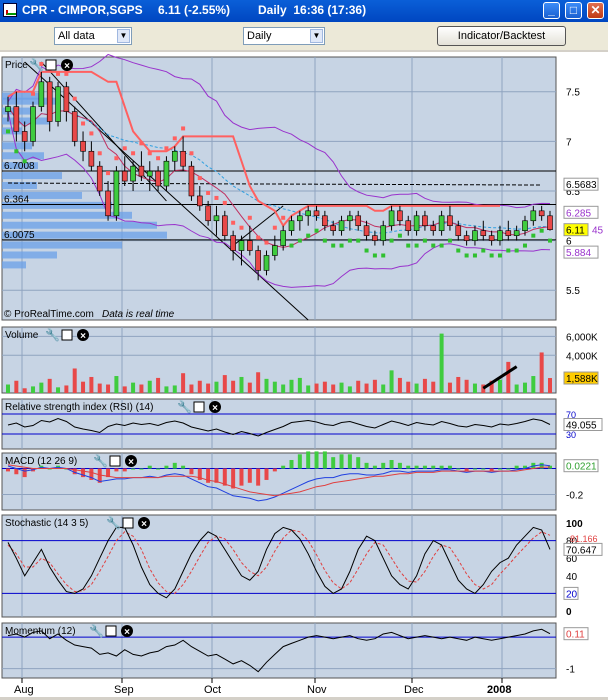 This screenshot has width=608, height=700. I want to click on title-price: 6.11 (-2.55%), so click(194, 10).